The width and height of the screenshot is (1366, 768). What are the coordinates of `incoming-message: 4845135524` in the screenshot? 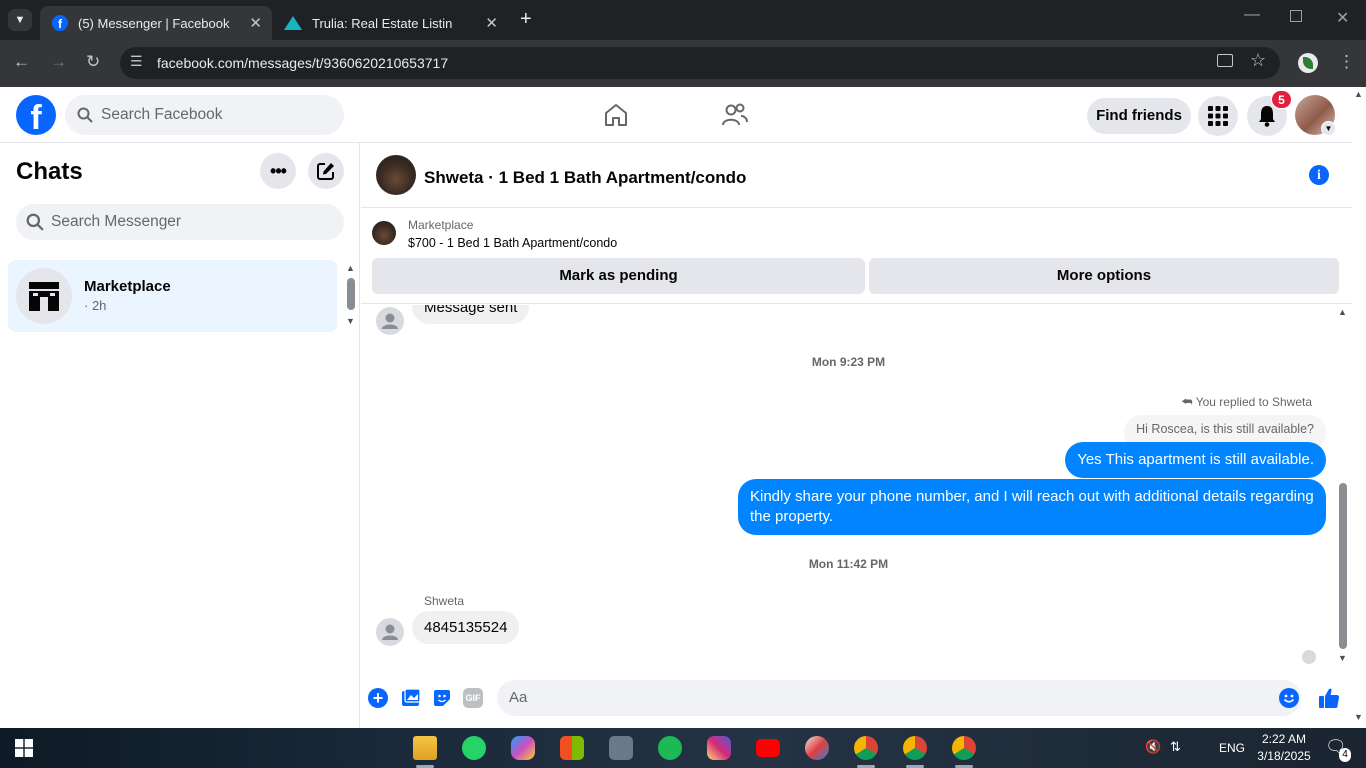 It's located at (466, 627).